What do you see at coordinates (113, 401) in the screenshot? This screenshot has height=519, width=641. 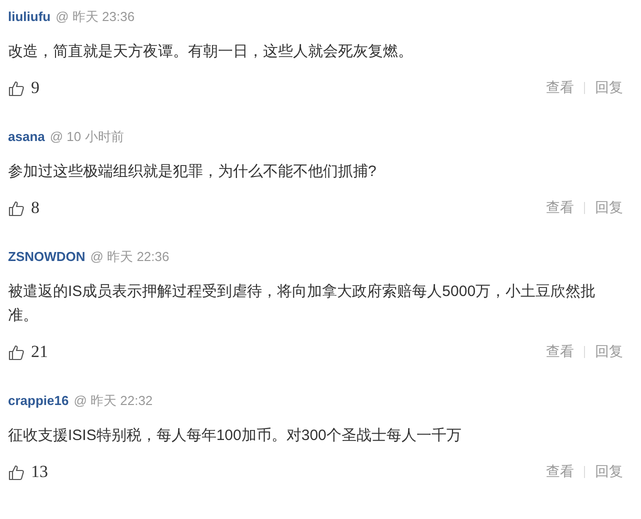 I see `comment-time: @ 昨天 22:32` at bounding box center [113, 401].